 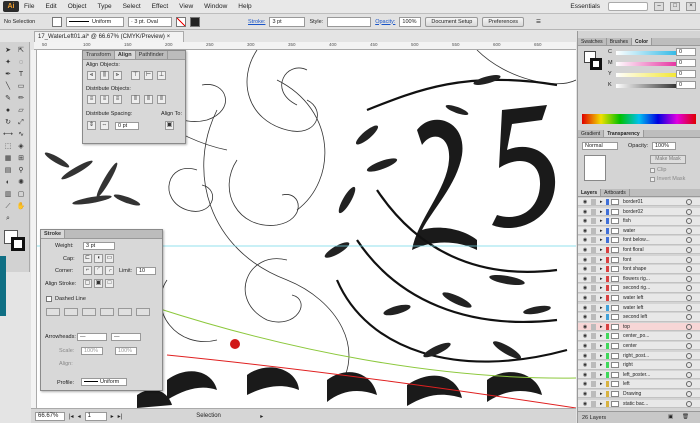 What do you see at coordinates (600, 146) in the screenshot?
I see `blend-mode-dropdown: Normal` at bounding box center [600, 146].